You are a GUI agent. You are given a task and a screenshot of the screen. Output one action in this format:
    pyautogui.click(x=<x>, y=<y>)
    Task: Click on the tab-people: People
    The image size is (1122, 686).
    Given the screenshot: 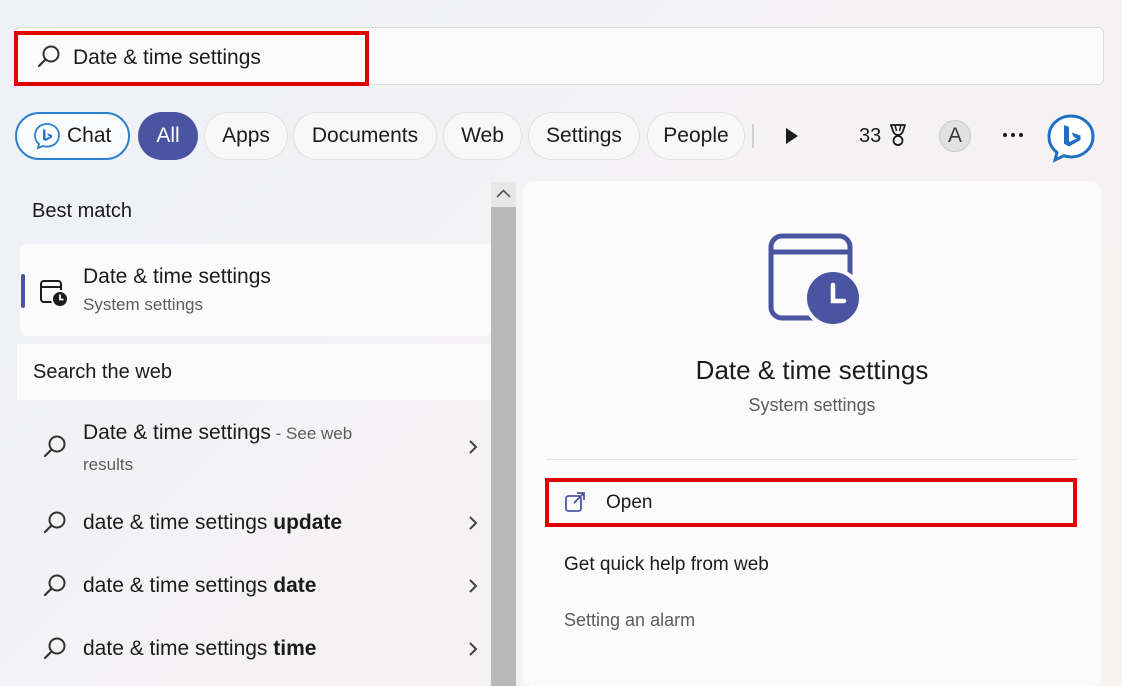 What is the action you would take?
    pyautogui.click(x=696, y=136)
    